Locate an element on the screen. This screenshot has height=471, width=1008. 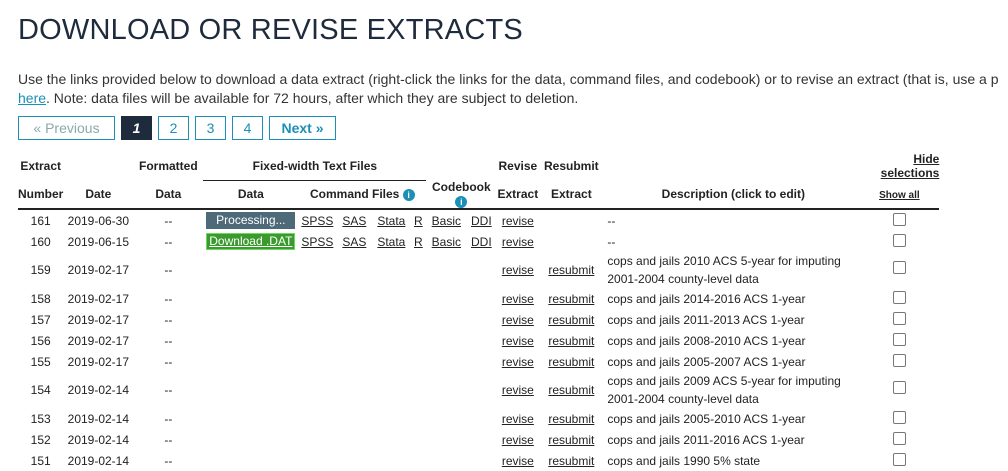
header-codebook-cell: Codebook i is located at coordinates (461, 195).